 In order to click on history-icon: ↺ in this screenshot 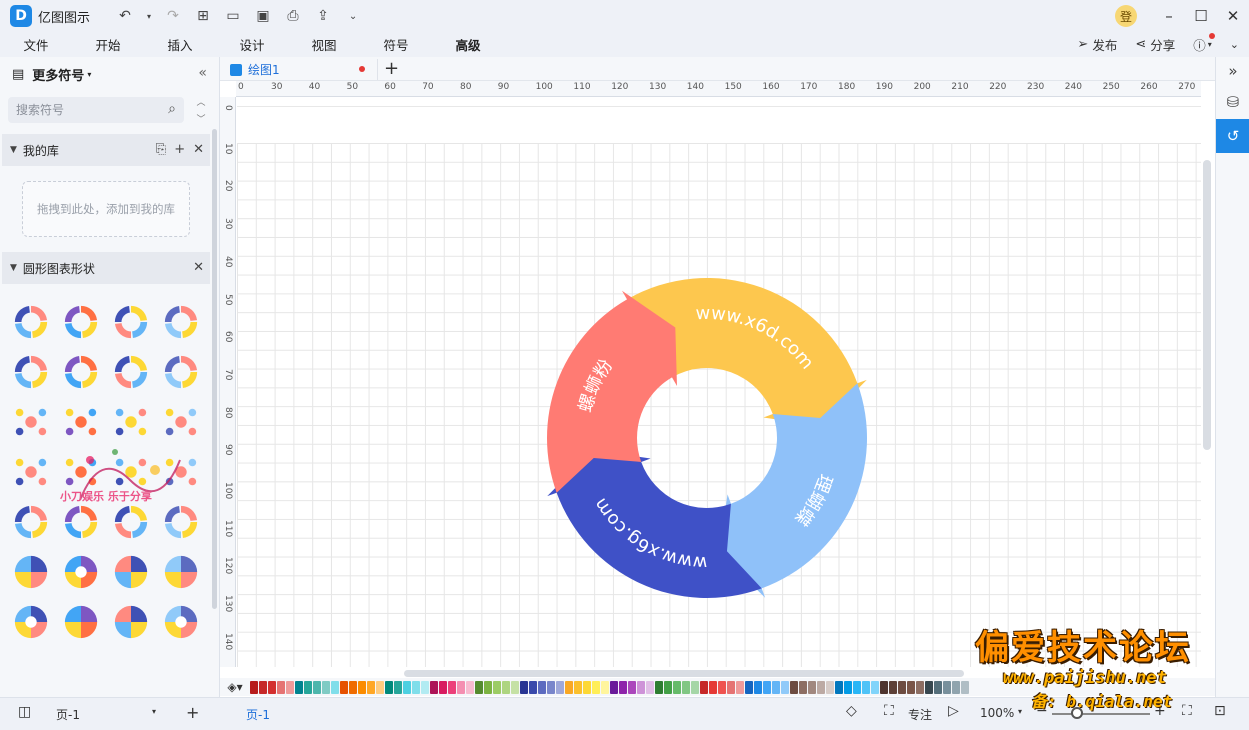, I will do `click(1232, 136)`.